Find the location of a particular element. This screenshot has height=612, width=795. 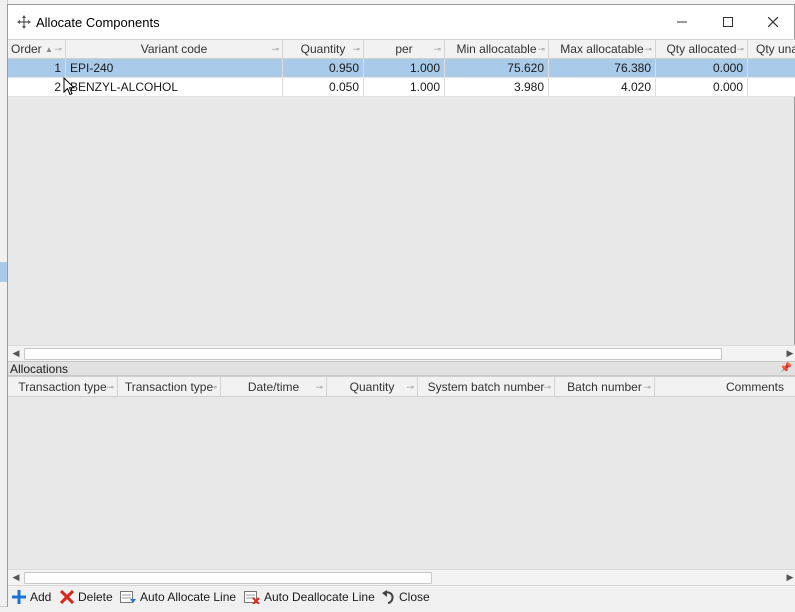

column-header-label: per is located at coordinates (404, 49).